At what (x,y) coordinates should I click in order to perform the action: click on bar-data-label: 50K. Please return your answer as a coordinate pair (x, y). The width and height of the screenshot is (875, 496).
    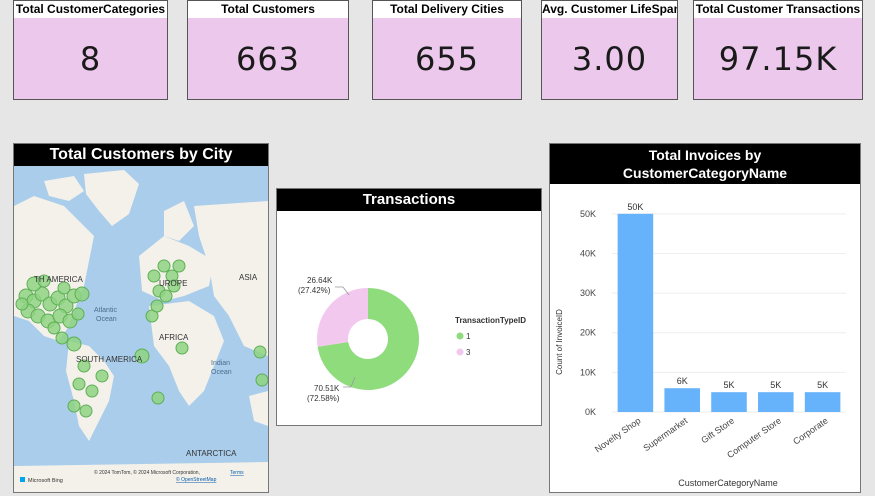
    Looking at the image, I should click on (635, 207).